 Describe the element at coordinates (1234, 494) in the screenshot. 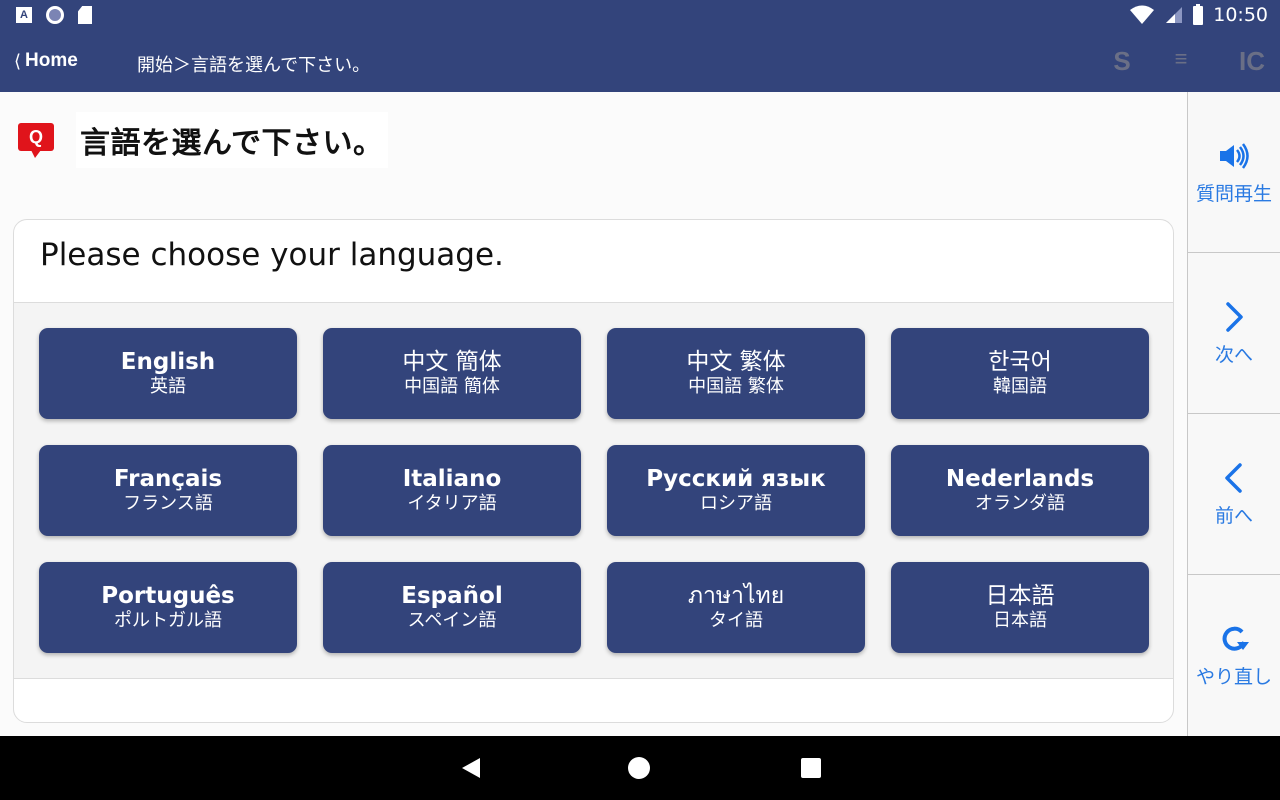

I see `previous-button: 前へ` at that location.